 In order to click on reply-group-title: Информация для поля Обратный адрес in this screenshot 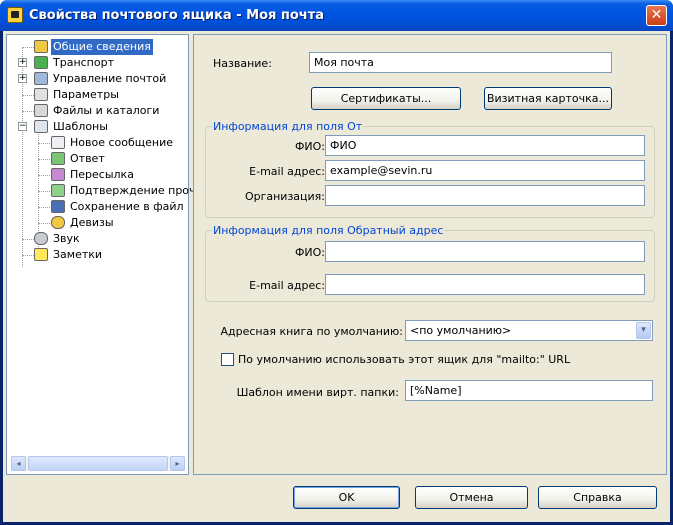, I will do `click(328, 230)`.